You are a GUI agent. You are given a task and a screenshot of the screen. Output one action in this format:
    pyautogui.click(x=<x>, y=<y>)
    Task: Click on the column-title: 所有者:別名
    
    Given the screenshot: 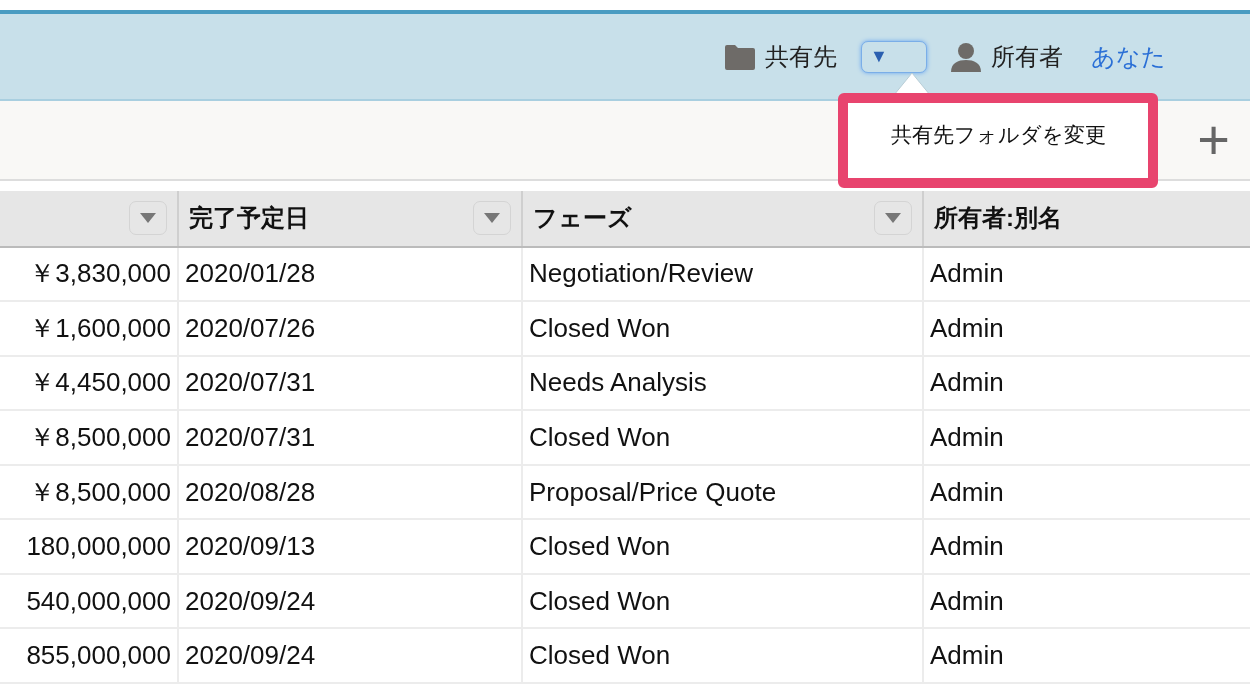 What is the action you would take?
    pyautogui.click(x=998, y=218)
    